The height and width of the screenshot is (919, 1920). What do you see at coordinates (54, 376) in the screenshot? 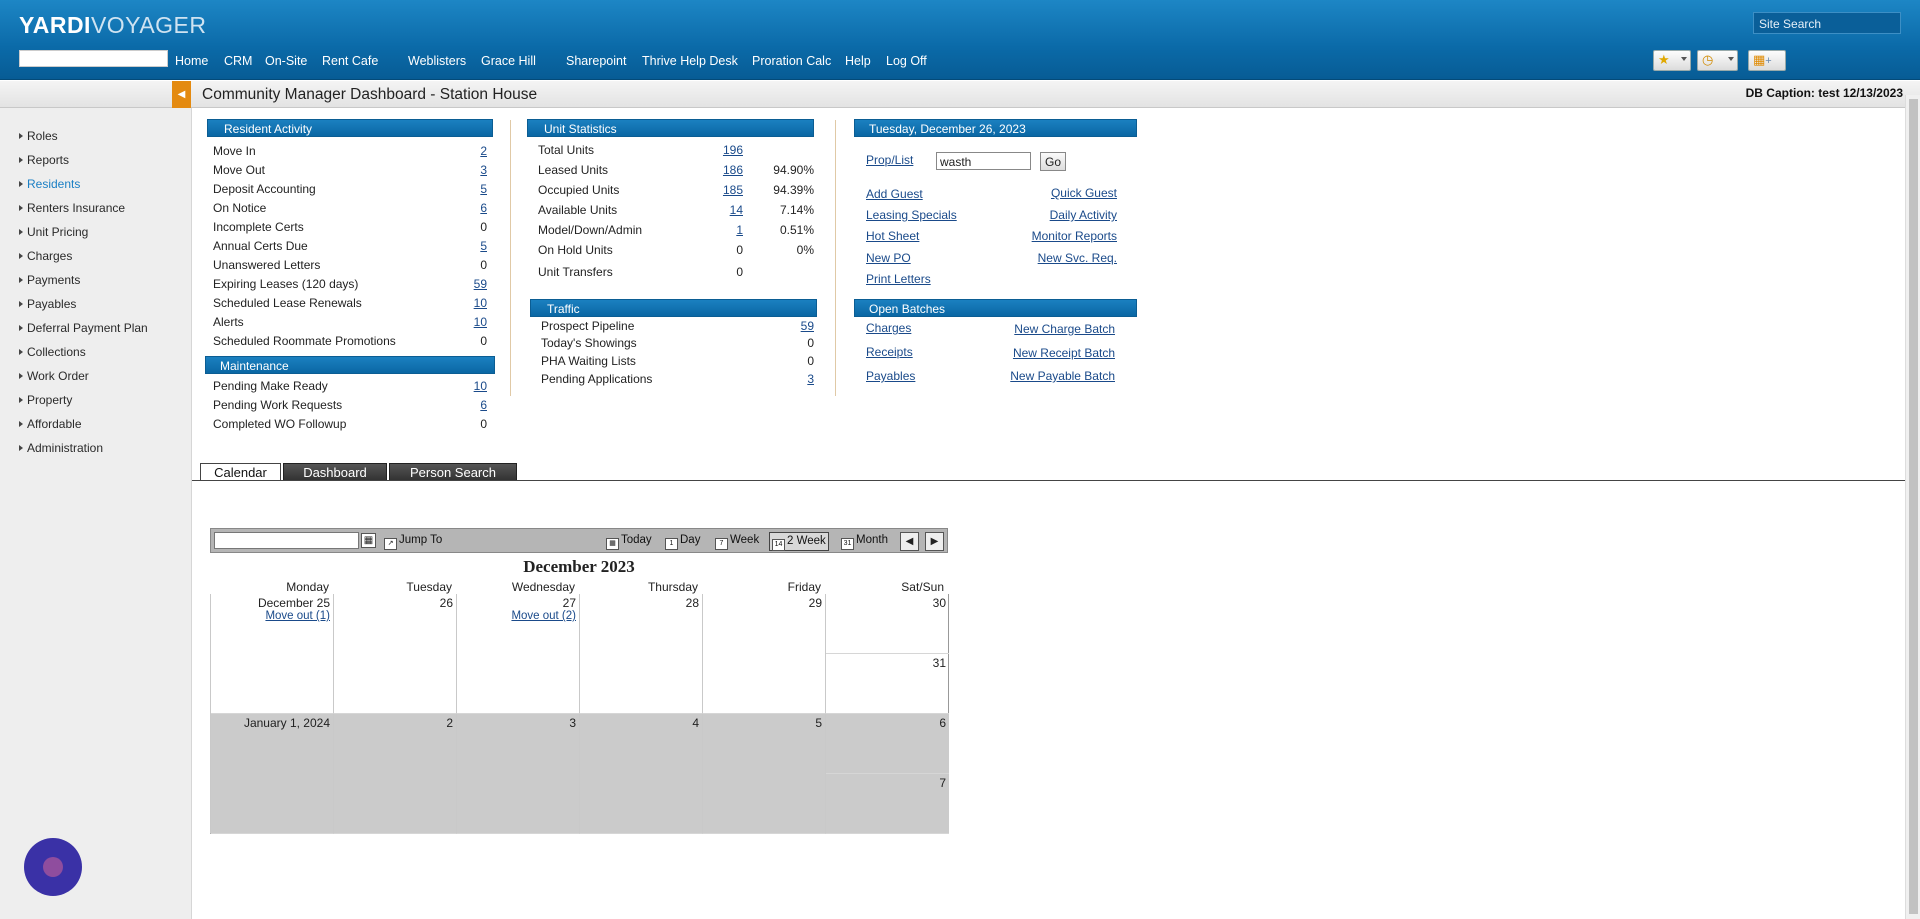
I see `sidebar-item-work-order: Work Order` at bounding box center [54, 376].